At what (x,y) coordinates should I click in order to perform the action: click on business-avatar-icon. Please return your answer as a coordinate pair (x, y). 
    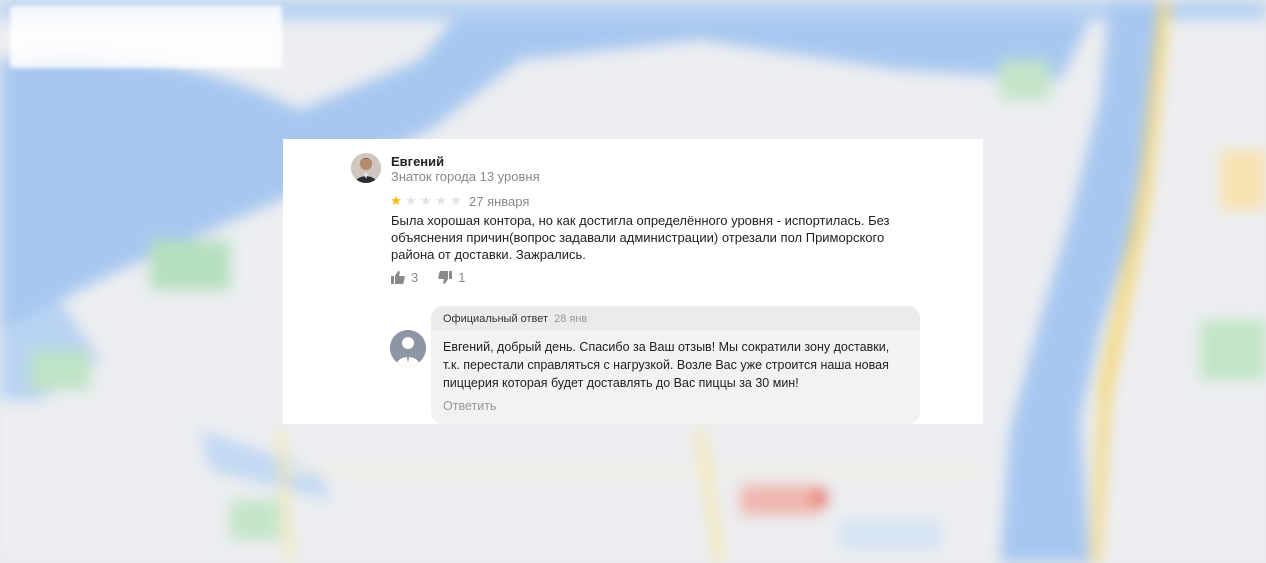
    Looking at the image, I should click on (408, 348).